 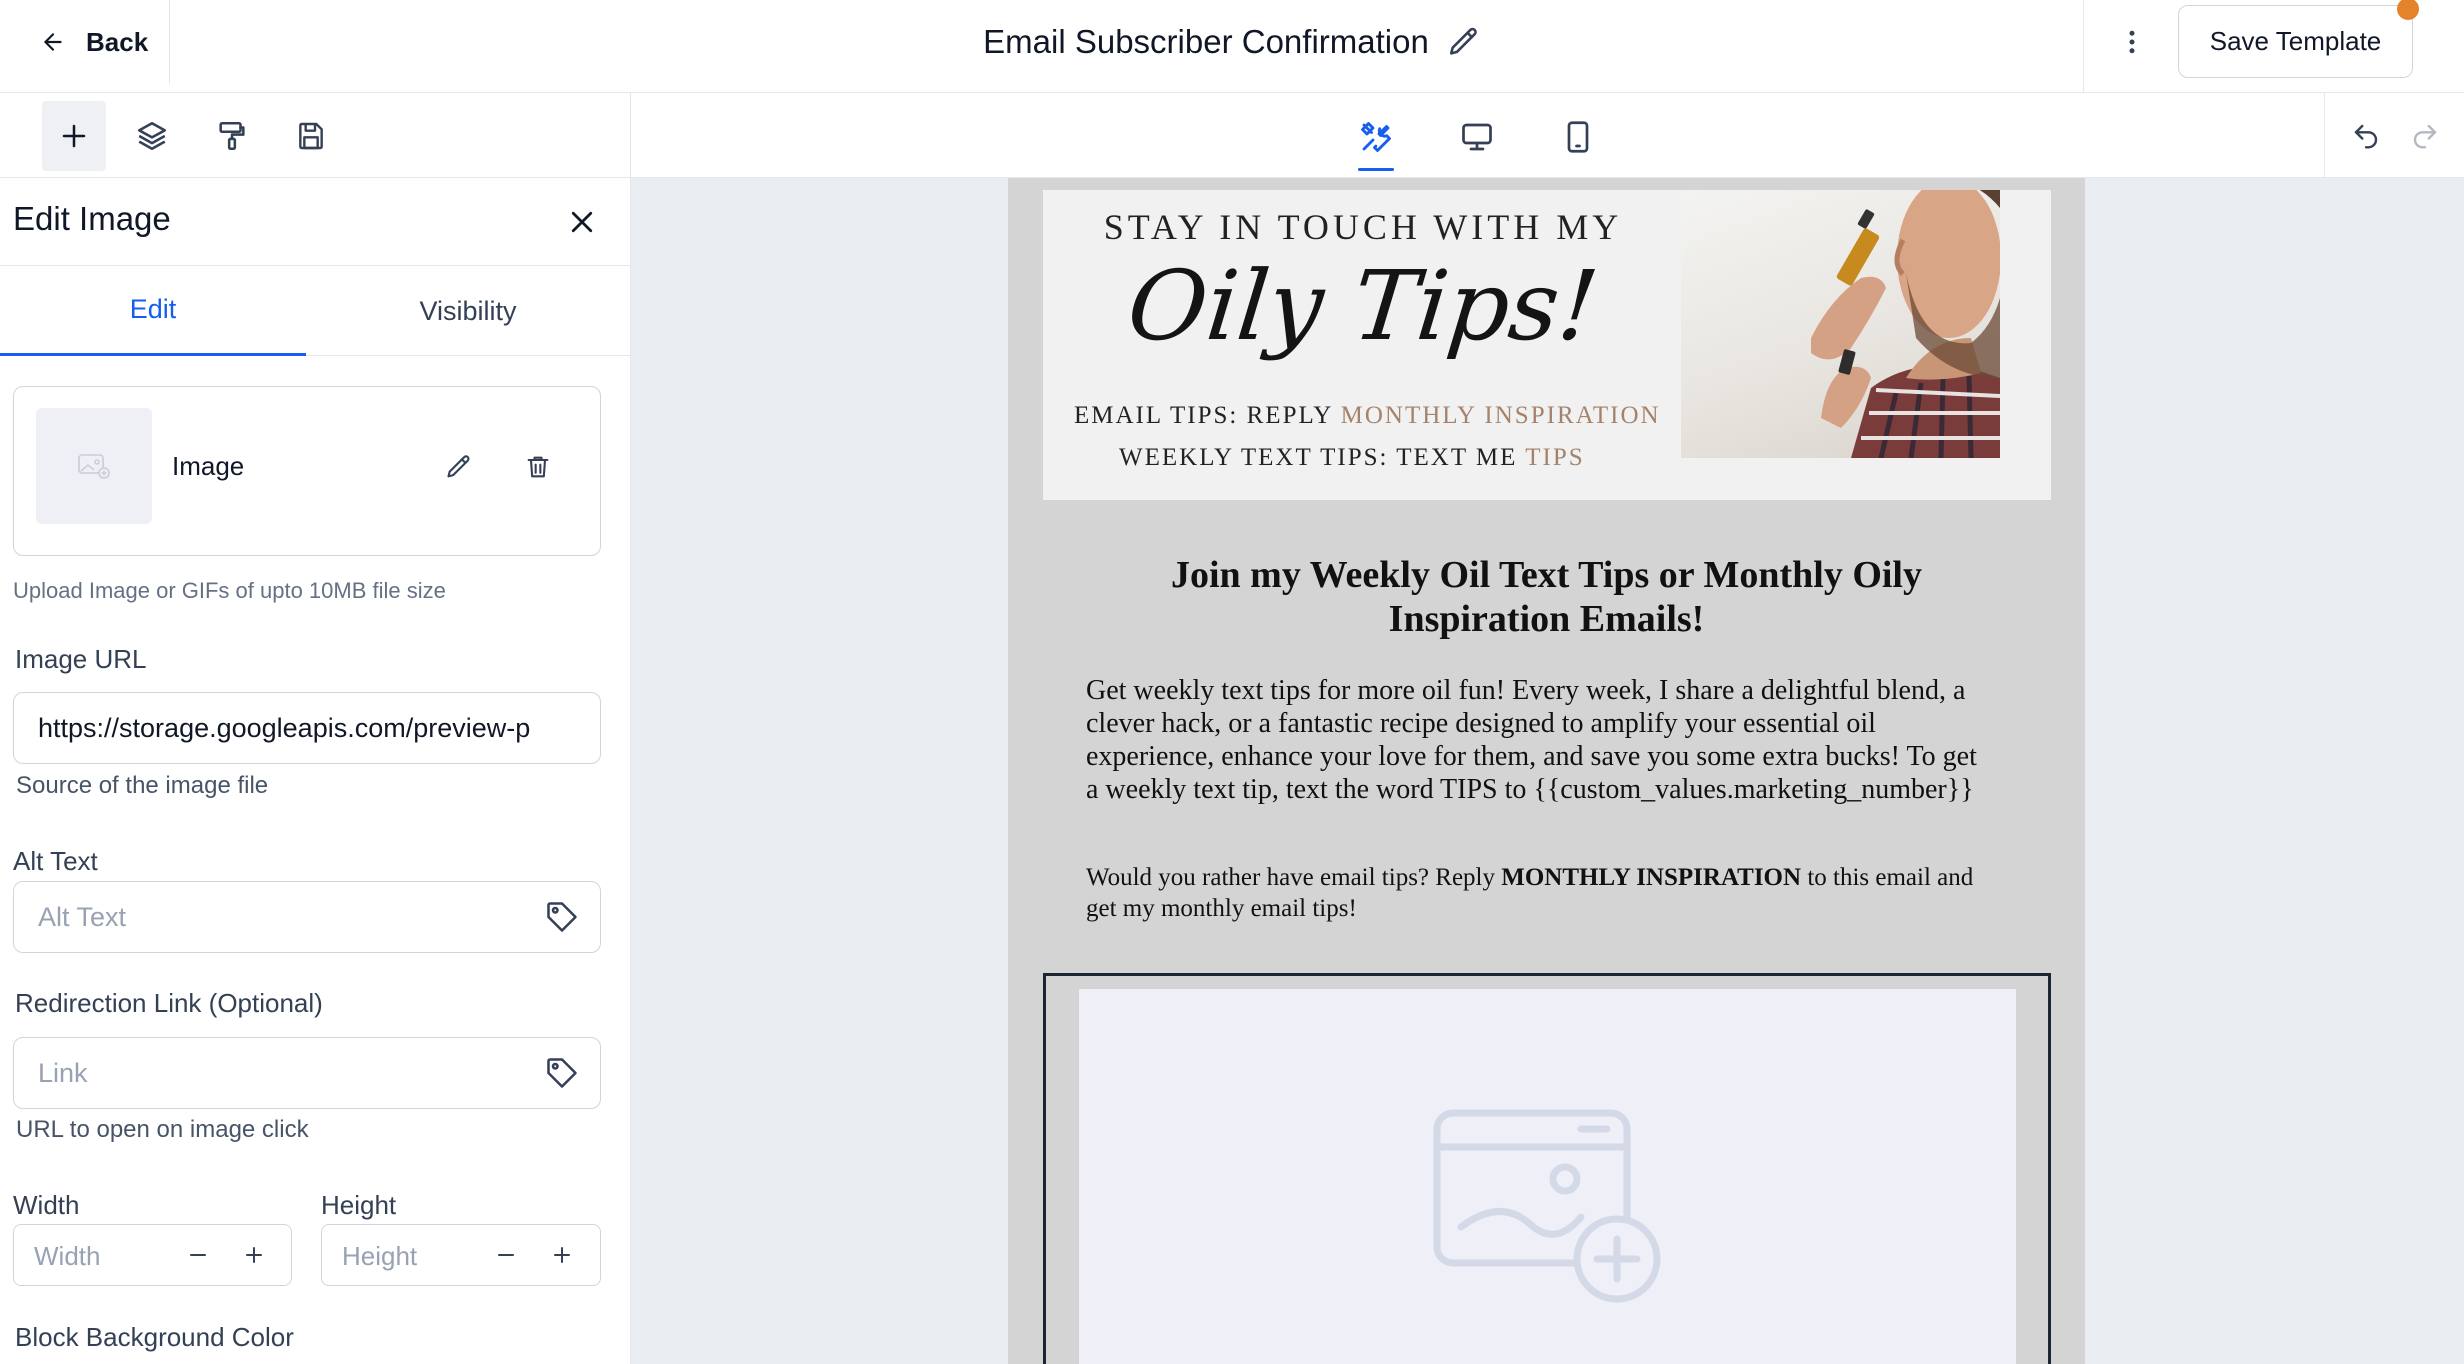 I want to click on layers-button, so click(x=152, y=136).